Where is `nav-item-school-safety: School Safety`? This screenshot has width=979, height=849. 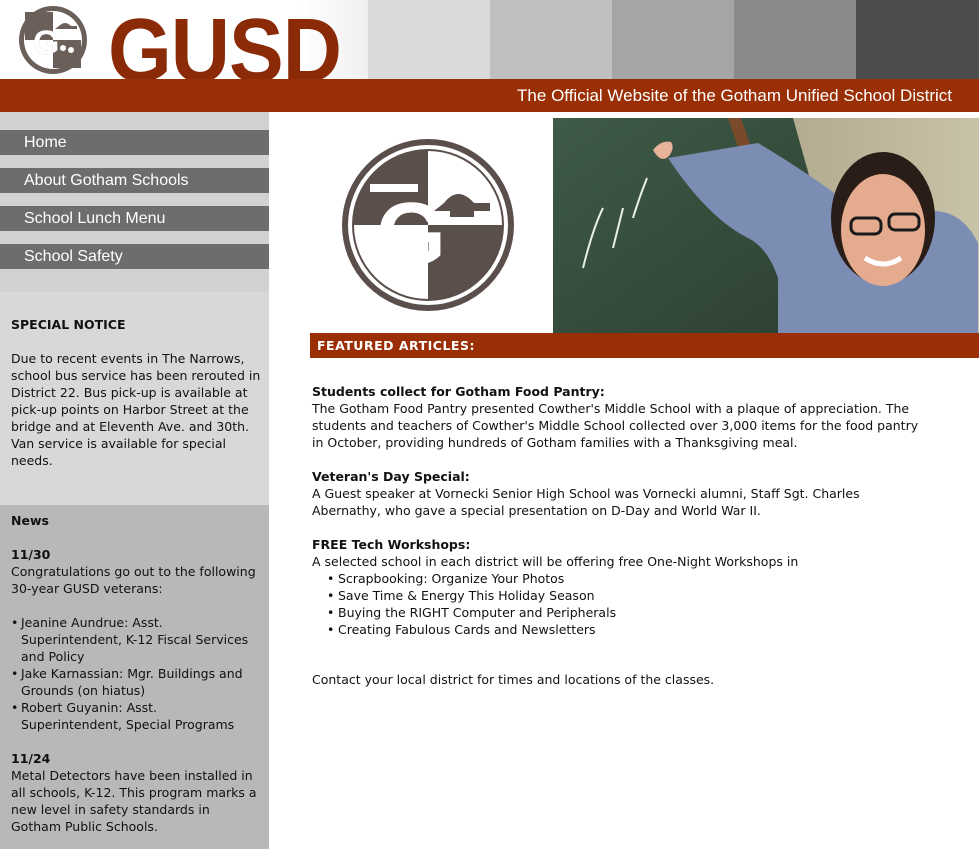 nav-item-school-safety: School Safety is located at coordinates (134, 256).